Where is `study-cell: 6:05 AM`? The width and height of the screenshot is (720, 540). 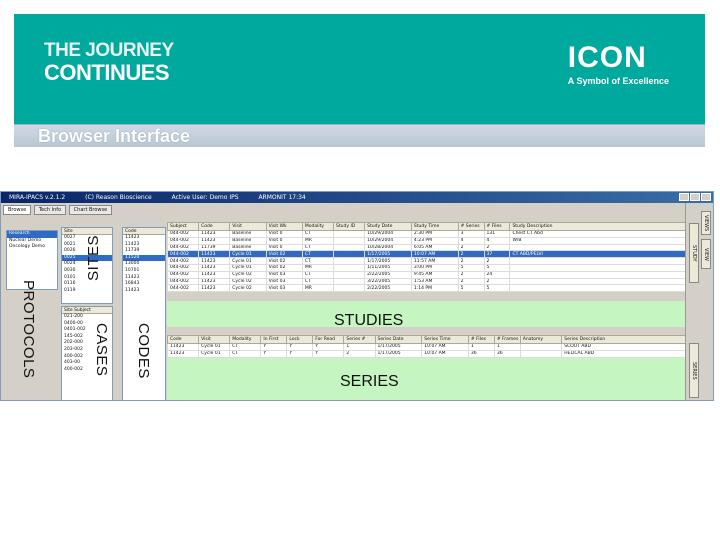 study-cell: 6:05 AM is located at coordinates (434, 247).